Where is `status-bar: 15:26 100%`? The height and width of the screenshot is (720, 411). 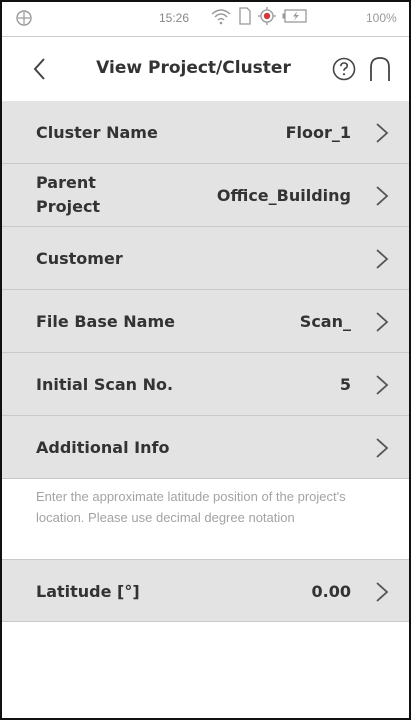
status-bar: 15:26 100% is located at coordinates (205, 19).